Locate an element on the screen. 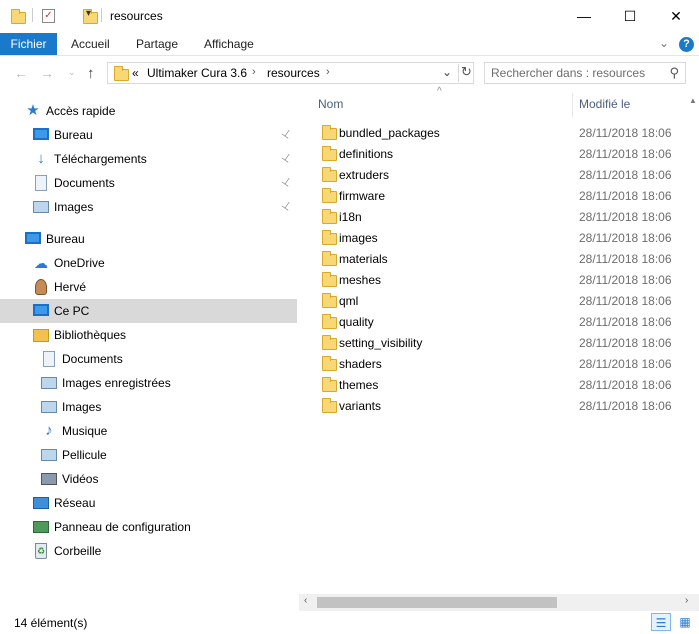 The image size is (699, 634). music-icon: ♪ is located at coordinates (49, 430).